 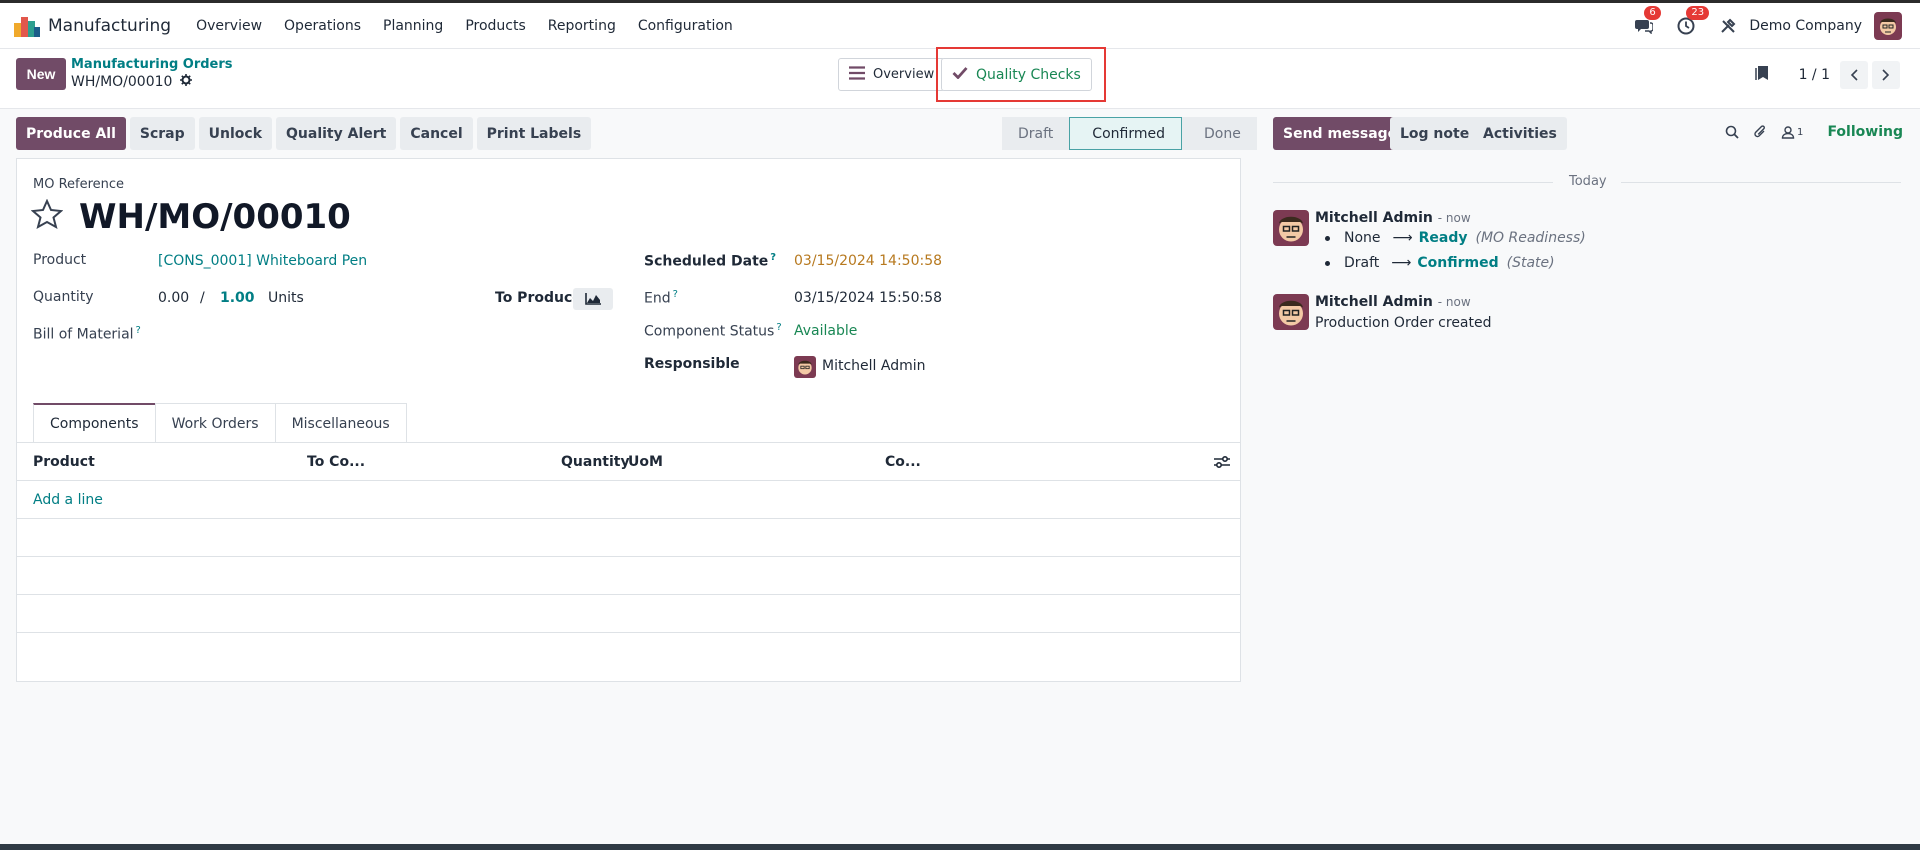 I want to click on product-field: [CONS_0001] Whiteboard Pen, so click(x=262, y=261).